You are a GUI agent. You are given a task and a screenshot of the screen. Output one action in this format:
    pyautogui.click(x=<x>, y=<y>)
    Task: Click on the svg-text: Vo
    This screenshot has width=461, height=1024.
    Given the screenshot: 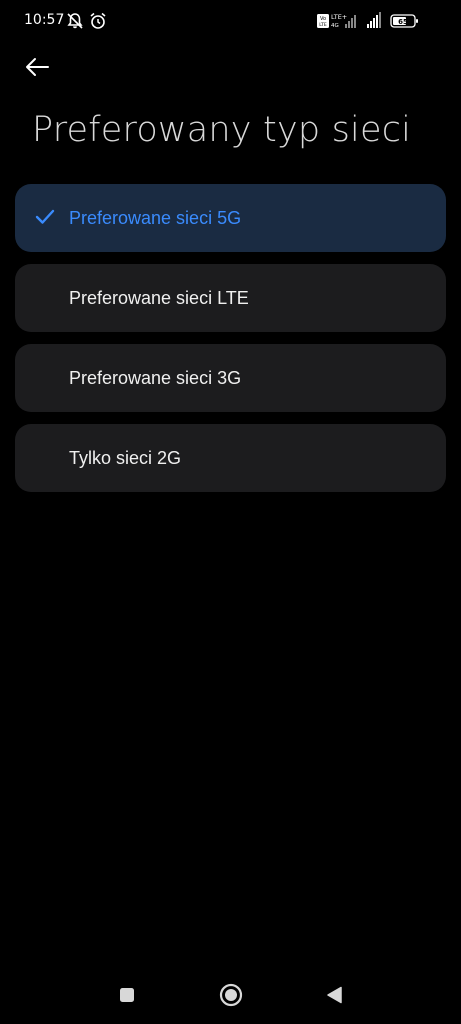 What is the action you would take?
    pyautogui.click(x=323, y=19)
    